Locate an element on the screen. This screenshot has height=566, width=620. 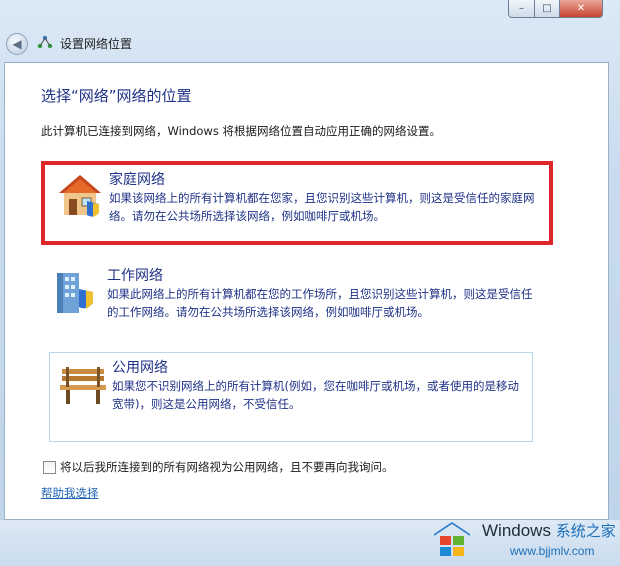
network-icon is located at coordinates (45, 42).